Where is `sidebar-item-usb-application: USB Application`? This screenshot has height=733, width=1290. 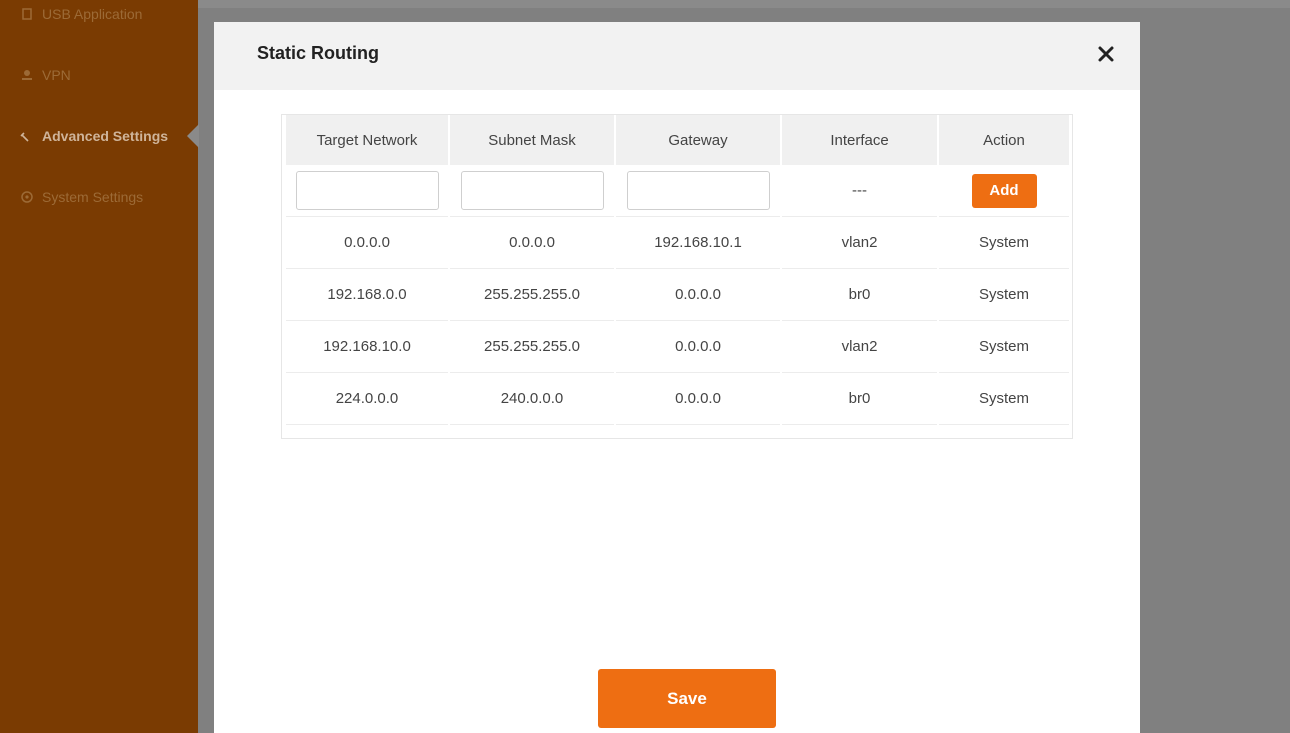
sidebar-item-usb-application: USB Application is located at coordinates (81, 14).